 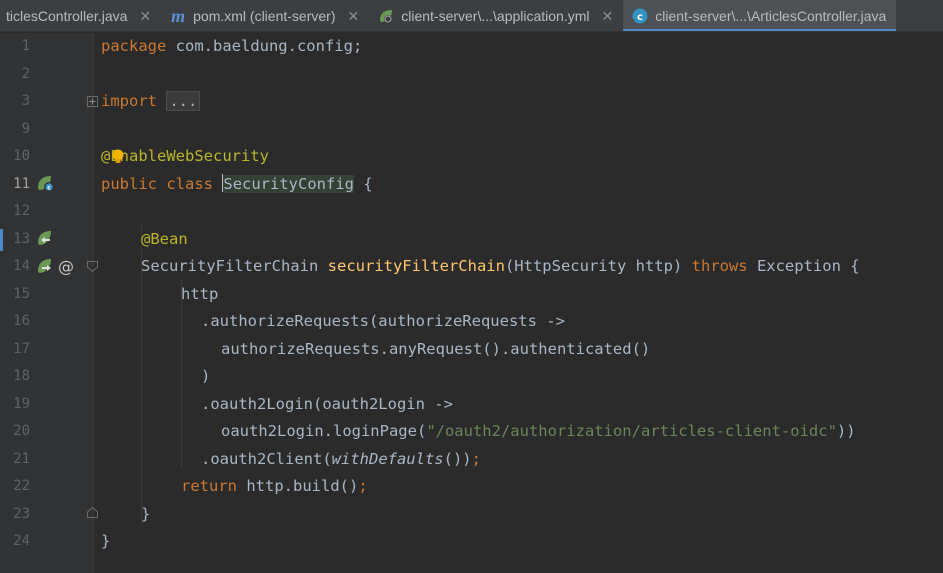 What do you see at coordinates (129, 101) in the screenshot?
I see `keyword: import` at bounding box center [129, 101].